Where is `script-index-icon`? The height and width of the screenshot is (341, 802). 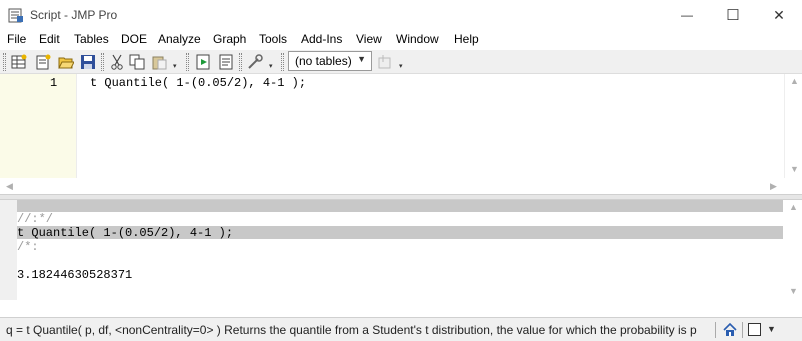 script-index-icon is located at coordinates (226, 62).